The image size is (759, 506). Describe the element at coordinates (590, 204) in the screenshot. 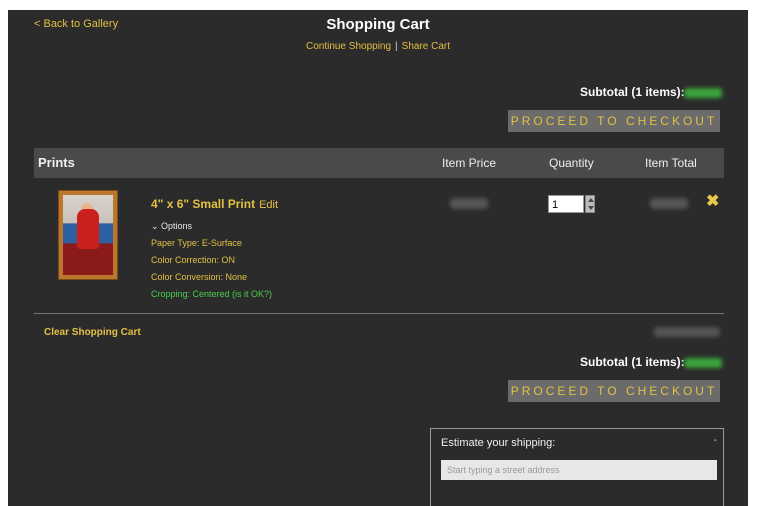

I see `quantity-stepper` at that location.